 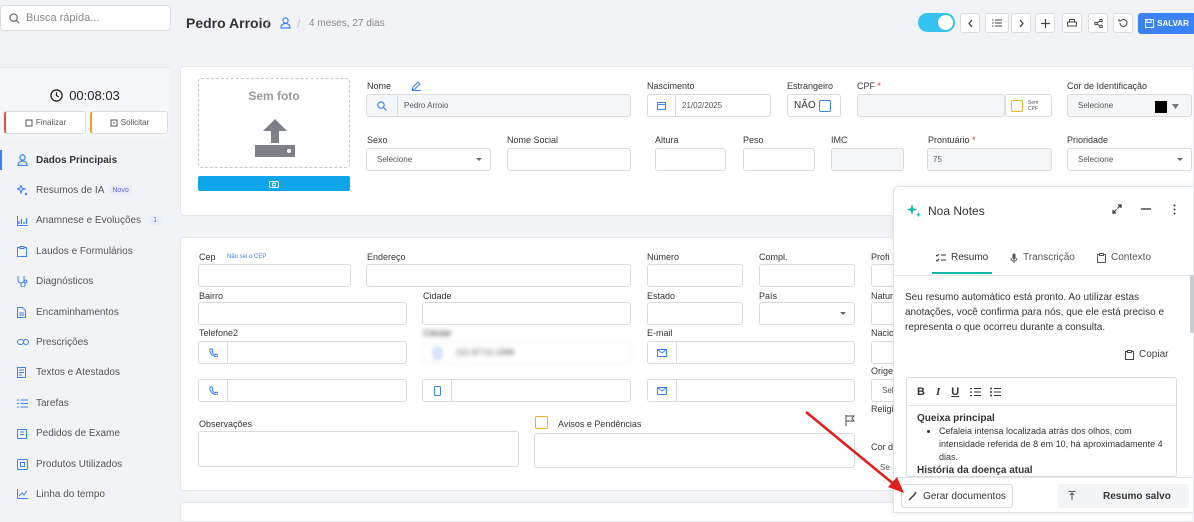 I want to click on history-button, so click(x=1123, y=23).